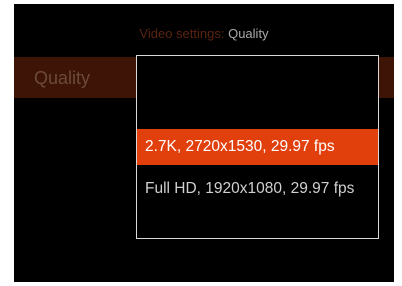  What do you see at coordinates (248, 33) in the screenshot?
I see `page-title-value: Quality` at bounding box center [248, 33].